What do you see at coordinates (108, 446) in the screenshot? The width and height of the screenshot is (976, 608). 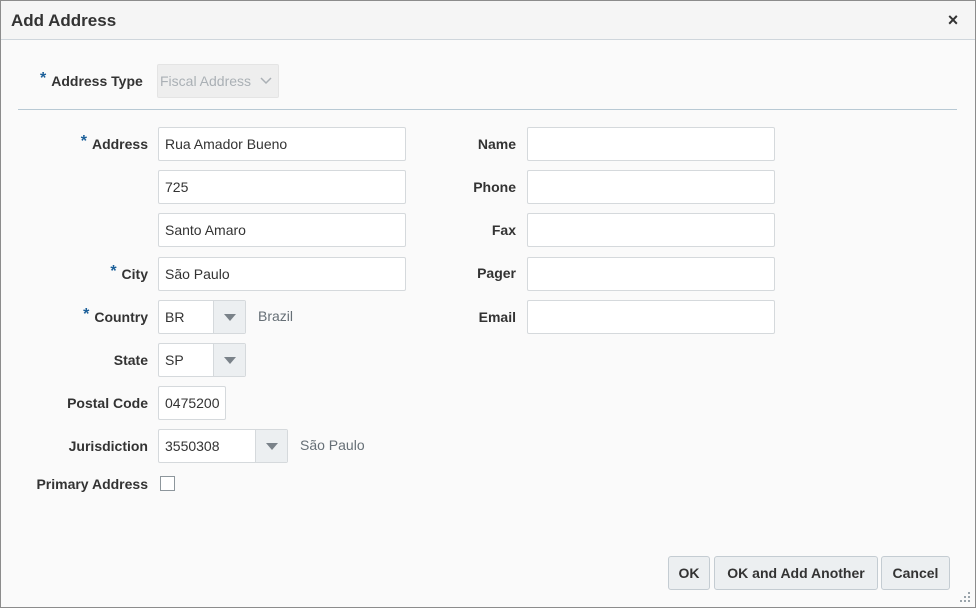 I see `jurisdiction-label: Jurisdiction` at bounding box center [108, 446].